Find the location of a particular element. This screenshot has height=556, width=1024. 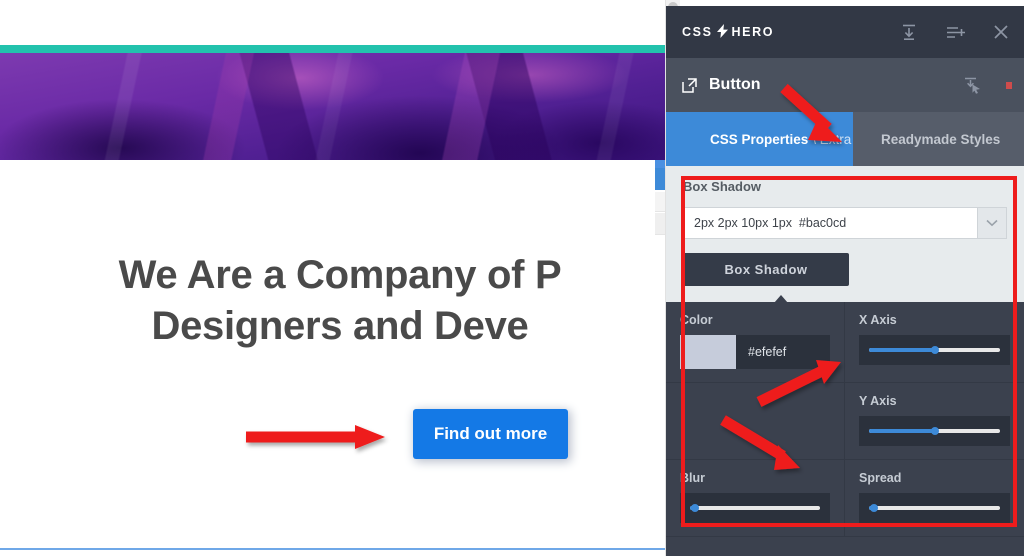

heading-line-1: We Are a Company of P is located at coordinates (340, 275).